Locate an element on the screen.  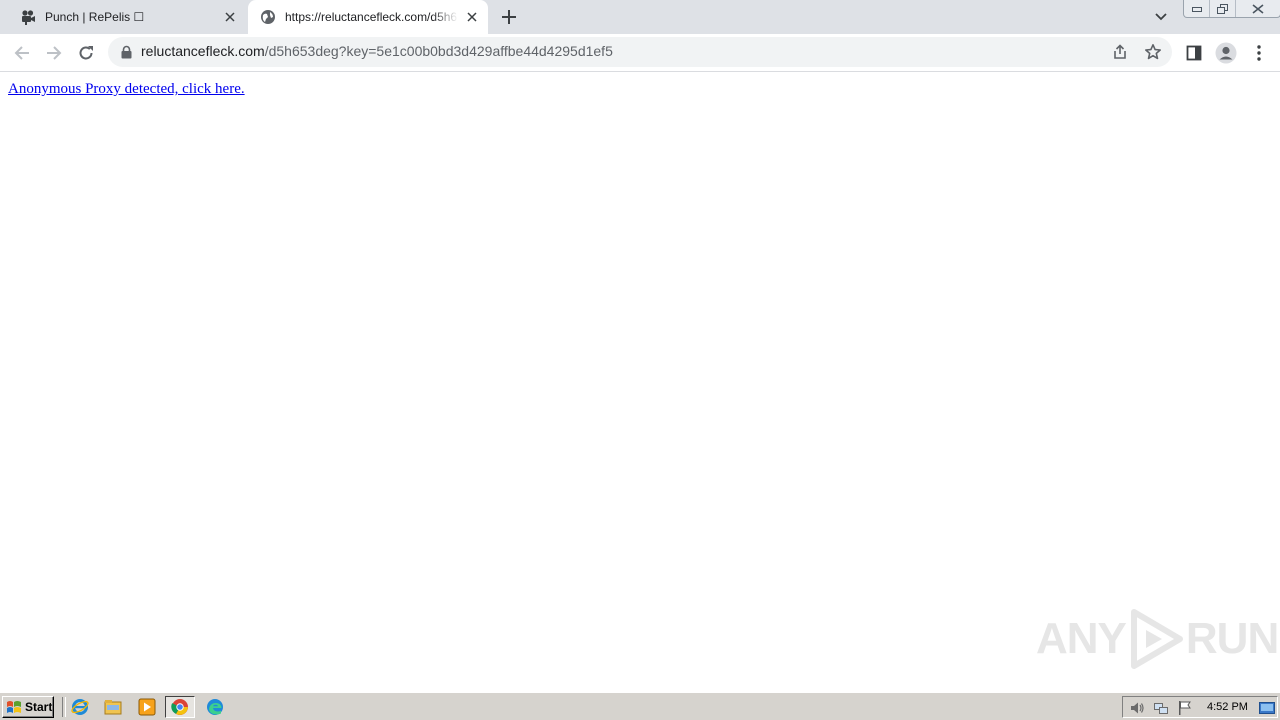
play-logo-icon is located at coordinates (1156, 639).